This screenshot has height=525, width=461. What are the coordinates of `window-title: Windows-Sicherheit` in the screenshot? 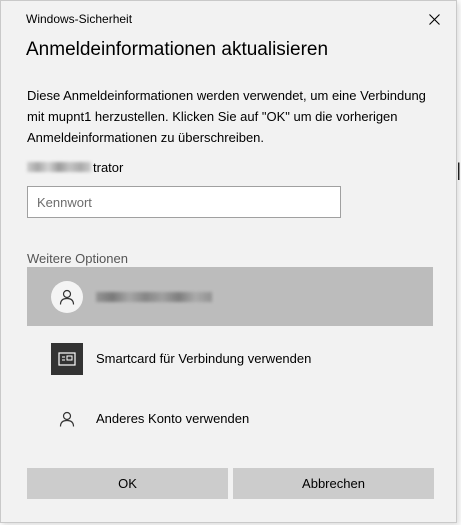 It's located at (79, 19).